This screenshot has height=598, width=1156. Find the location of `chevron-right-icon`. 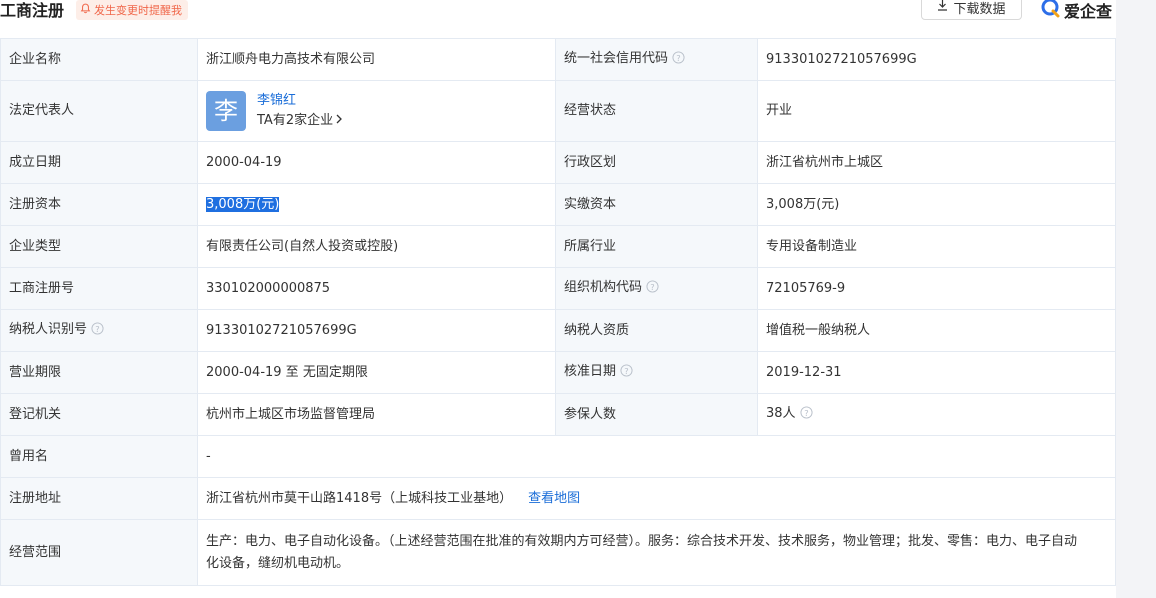

chevron-right-icon is located at coordinates (339, 121).